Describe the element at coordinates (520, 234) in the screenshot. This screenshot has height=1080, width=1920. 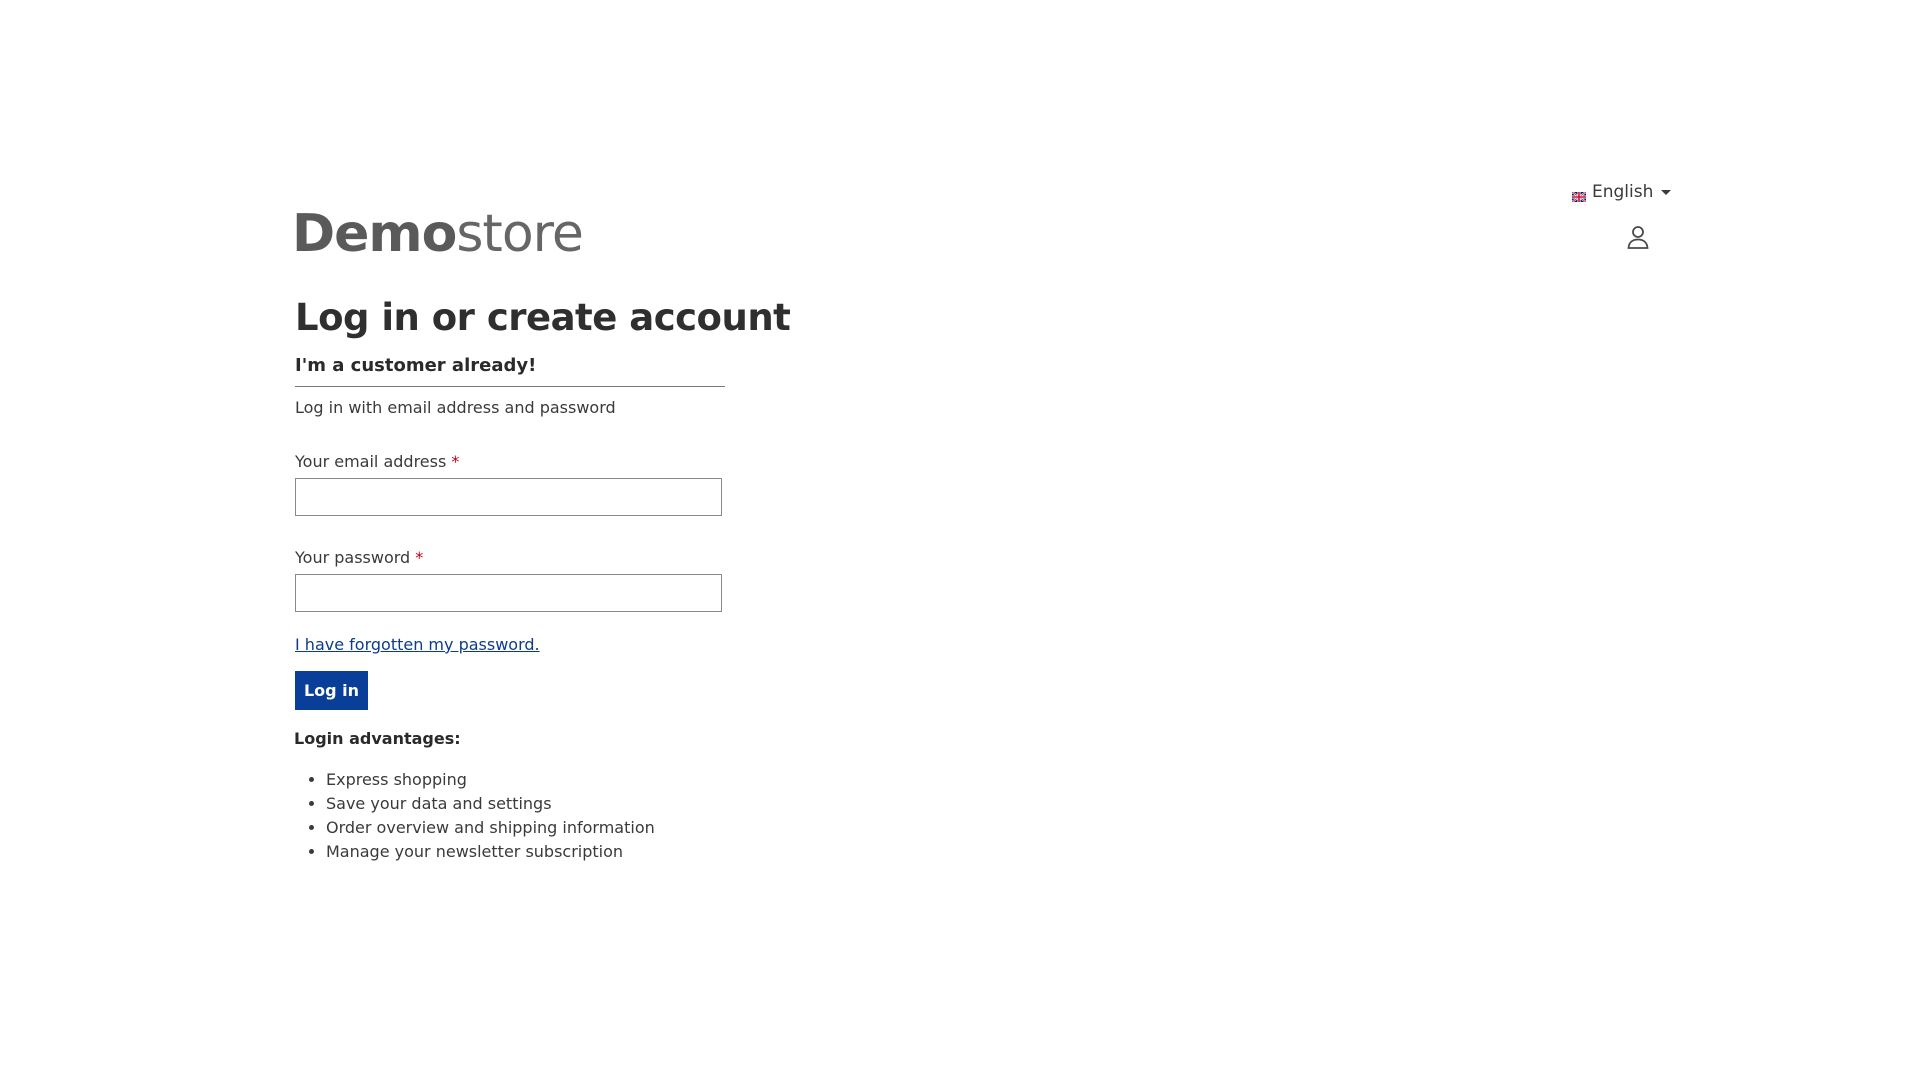
I see `logo-light-text: store` at that location.